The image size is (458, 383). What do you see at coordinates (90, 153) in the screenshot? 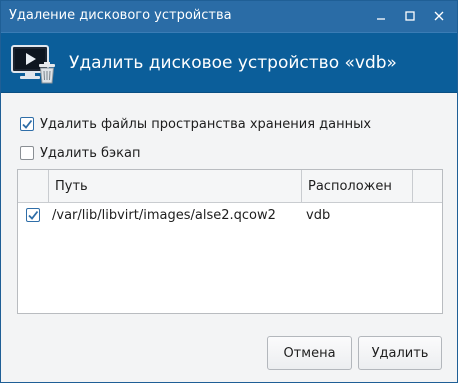
I see `delete-backup-label: Удалить бэкап` at bounding box center [90, 153].